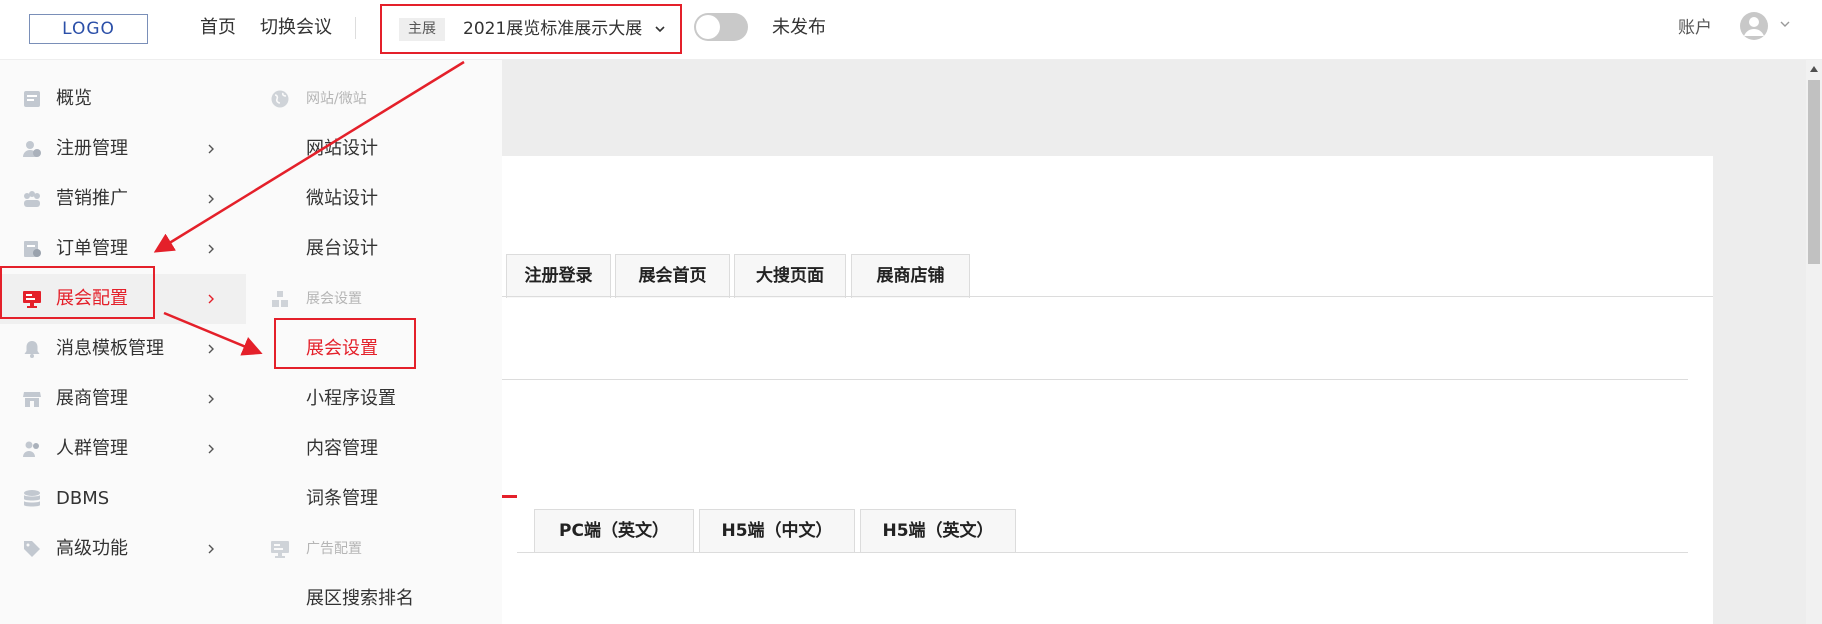 The height and width of the screenshot is (624, 1822). I want to click on nav-divider, so click(355, 28).